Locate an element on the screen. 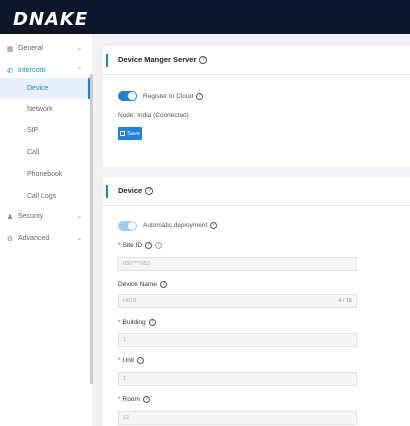 The image size is (410, 426). card-title: Device? is located at coordinates (136, 191).